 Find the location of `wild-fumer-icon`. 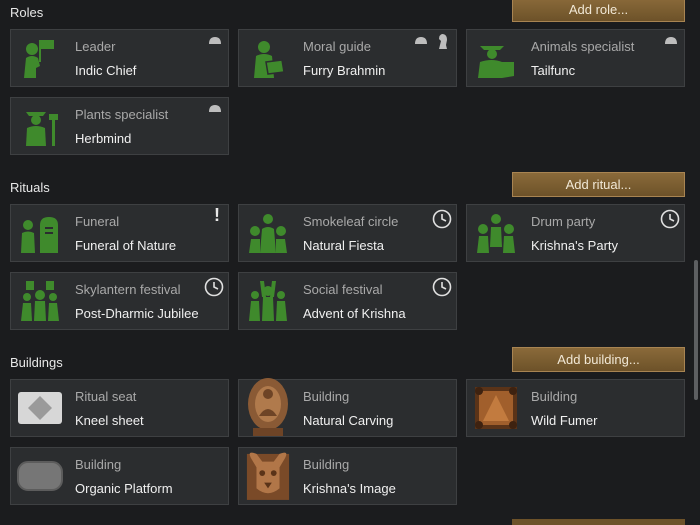

wild-fumer-icon is located at coordinates (496, 408).